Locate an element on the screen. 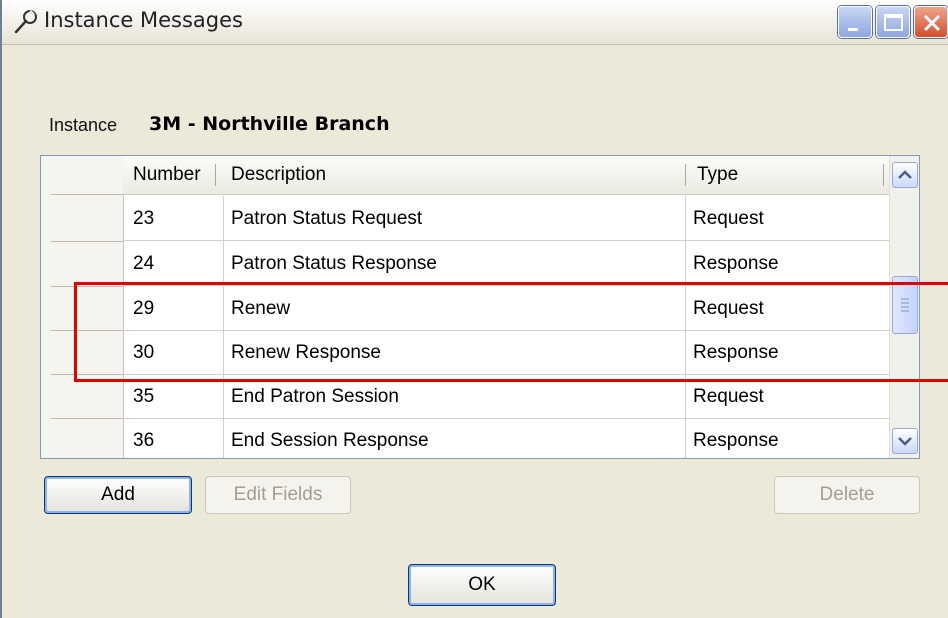 The width and height of the screenshot is (948, 618). scroll-thumb is located at coordinates (905, 305).